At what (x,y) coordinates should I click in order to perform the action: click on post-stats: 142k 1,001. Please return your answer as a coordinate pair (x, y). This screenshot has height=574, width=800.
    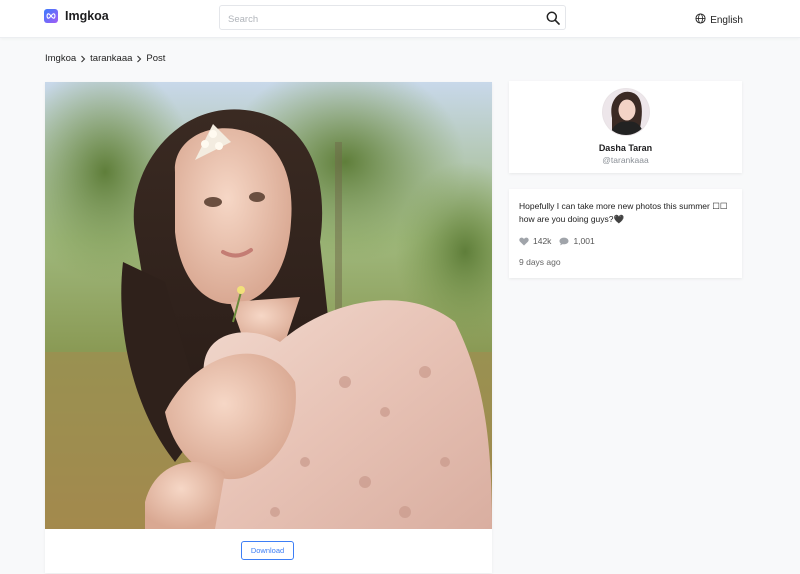
    Looking at the image, I should click on (561, 241).